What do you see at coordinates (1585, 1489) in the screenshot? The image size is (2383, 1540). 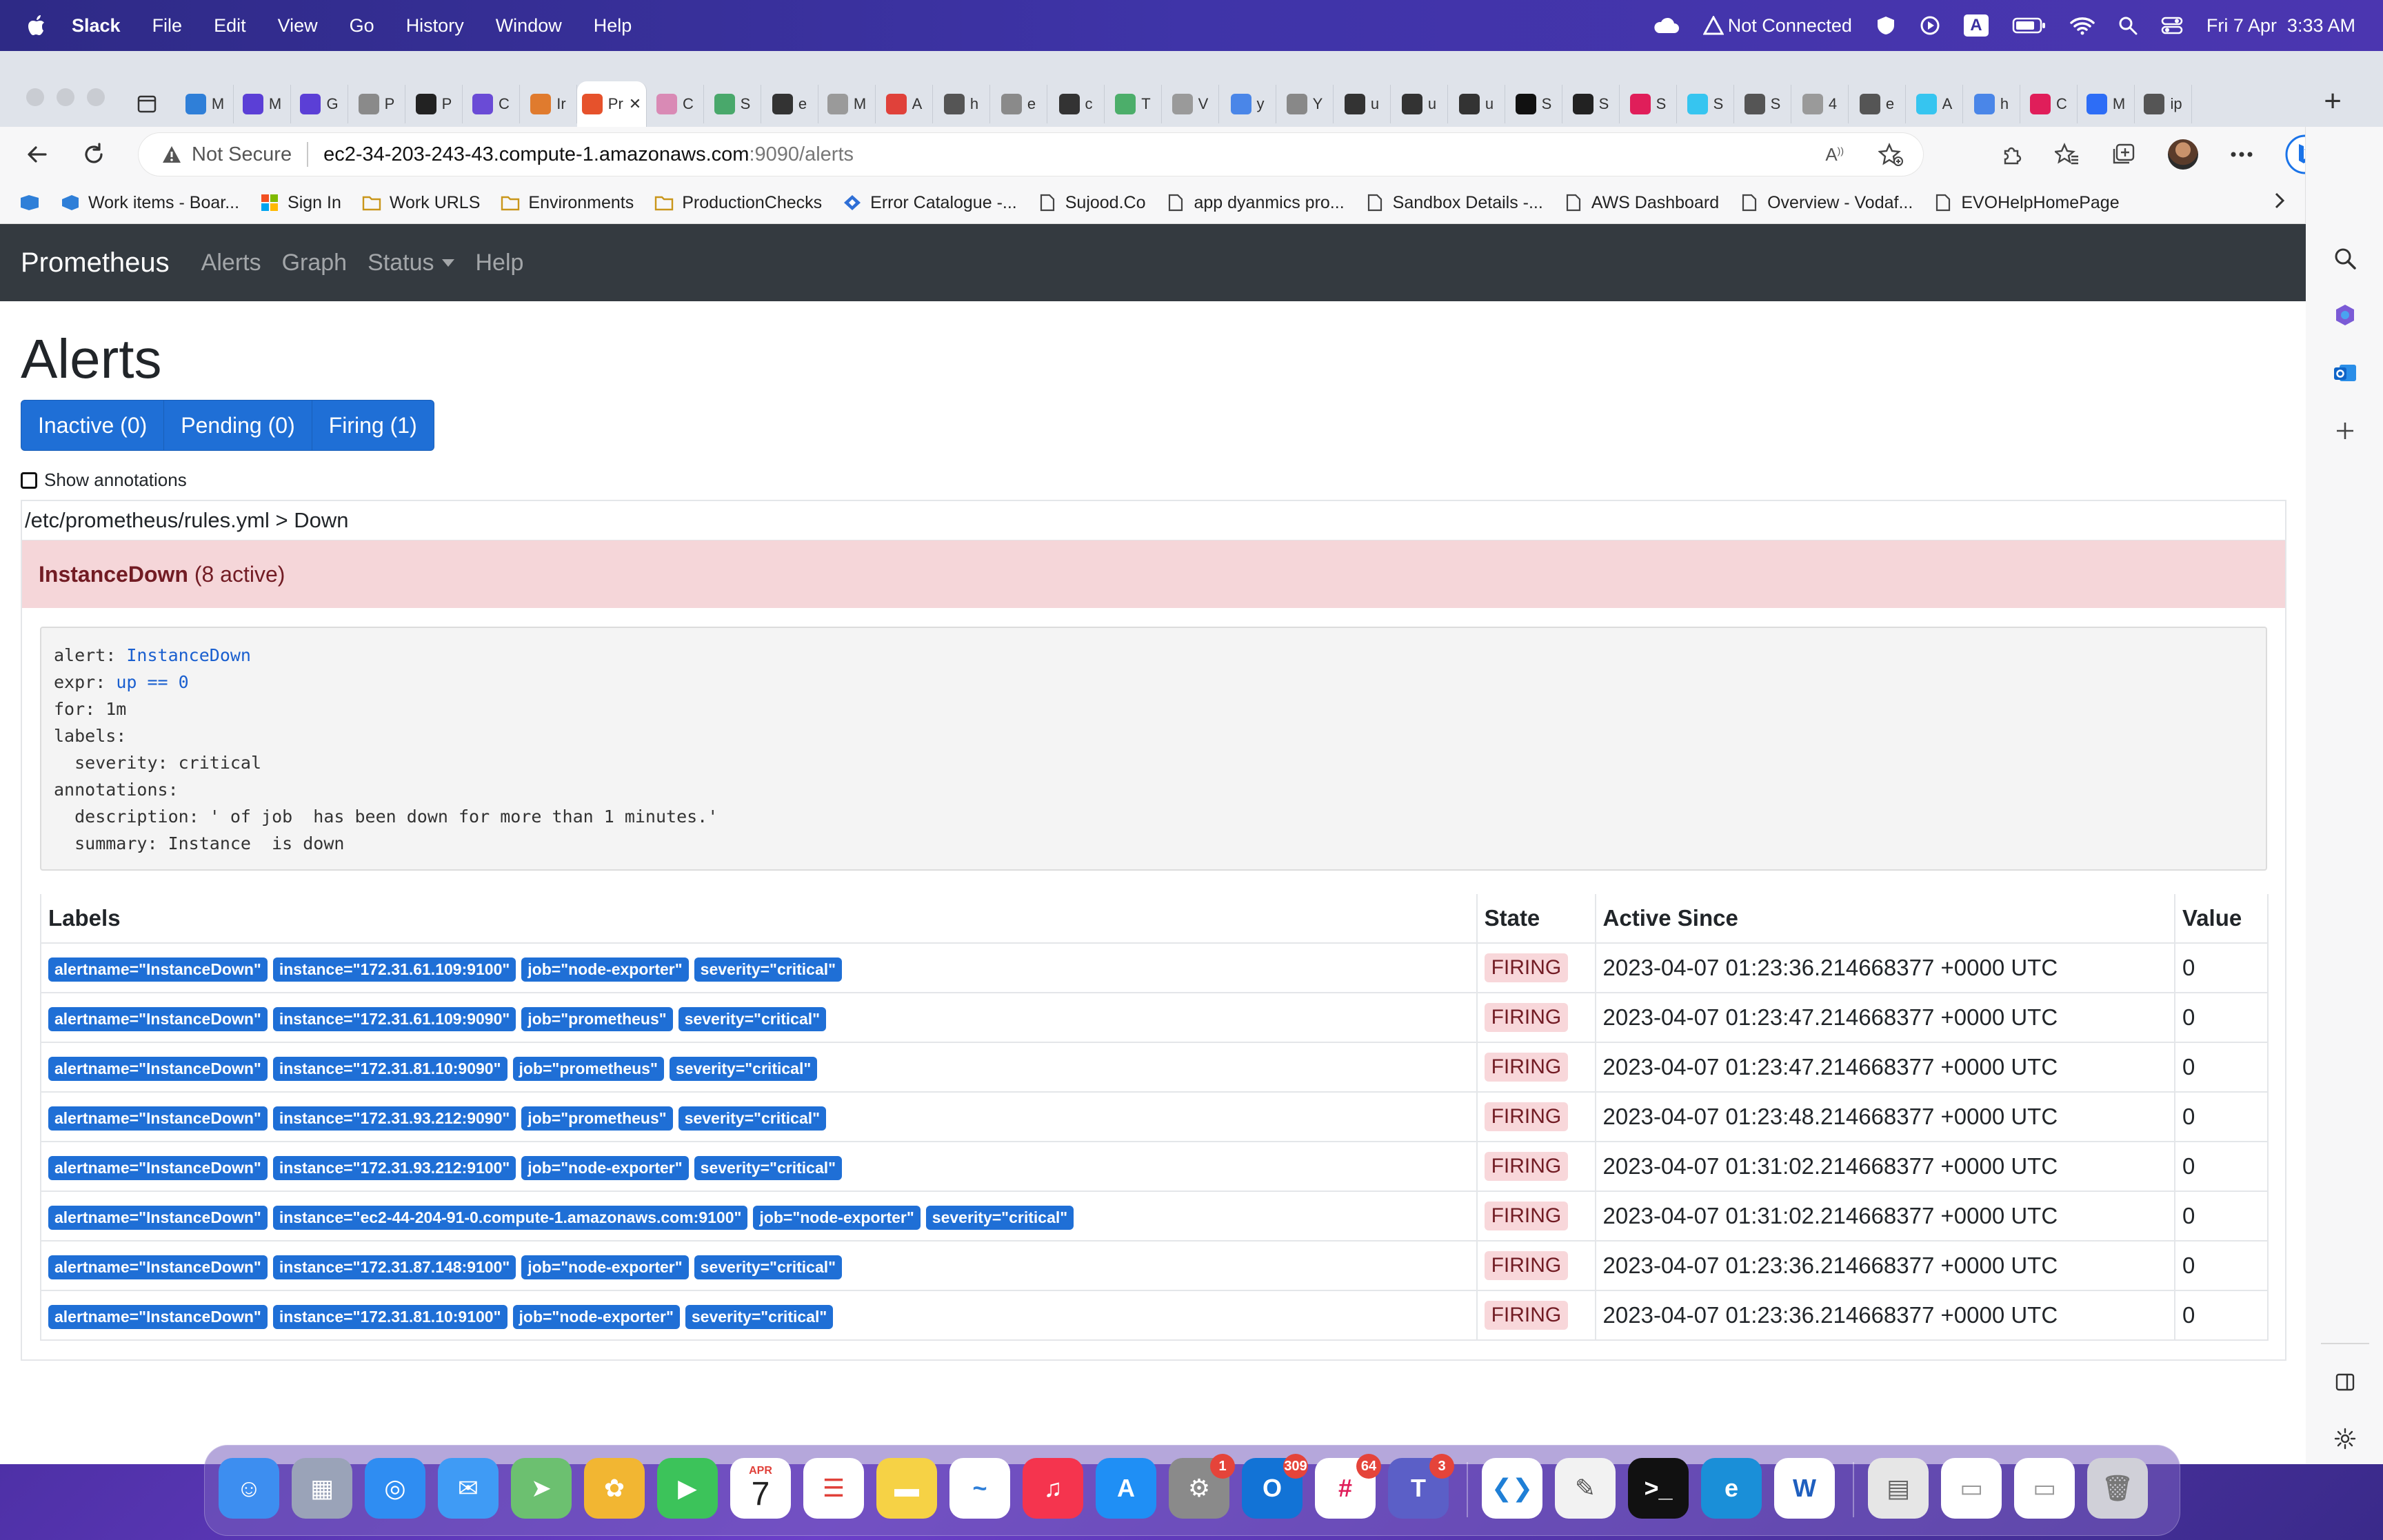 I see `textedit-icon: ✎` at bounding box center [1585, 1489].